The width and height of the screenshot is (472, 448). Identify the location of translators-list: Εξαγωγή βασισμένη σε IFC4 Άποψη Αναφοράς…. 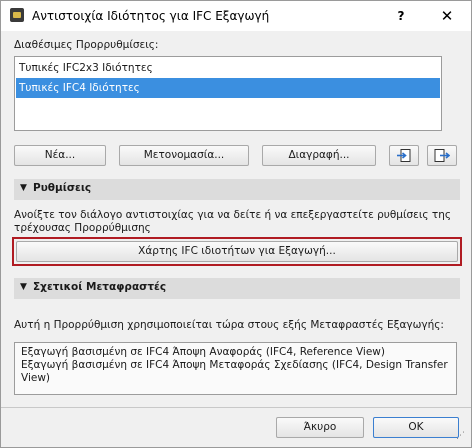
(235, 368).